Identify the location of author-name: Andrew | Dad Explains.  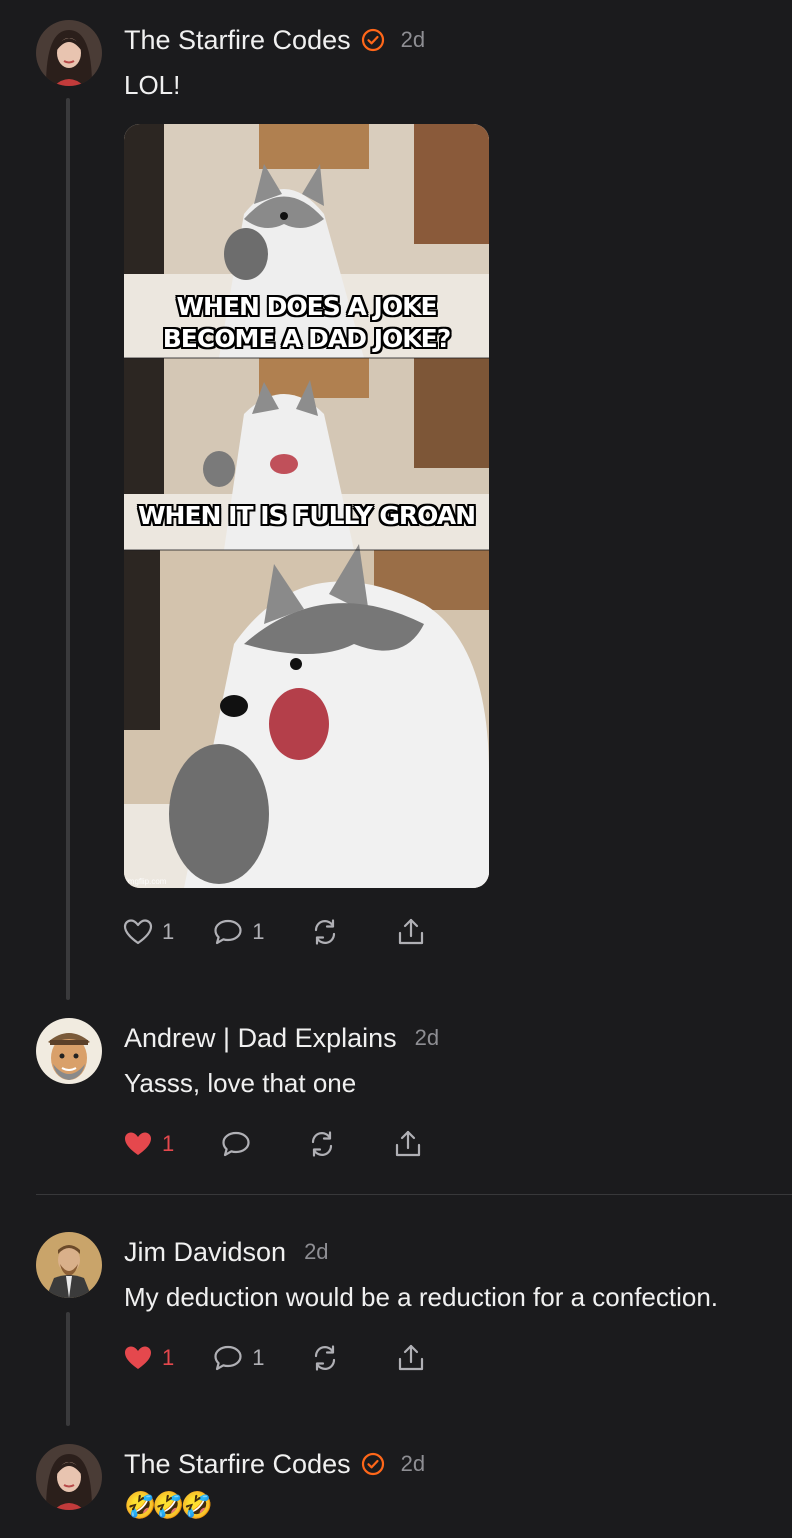
(260, 1038).